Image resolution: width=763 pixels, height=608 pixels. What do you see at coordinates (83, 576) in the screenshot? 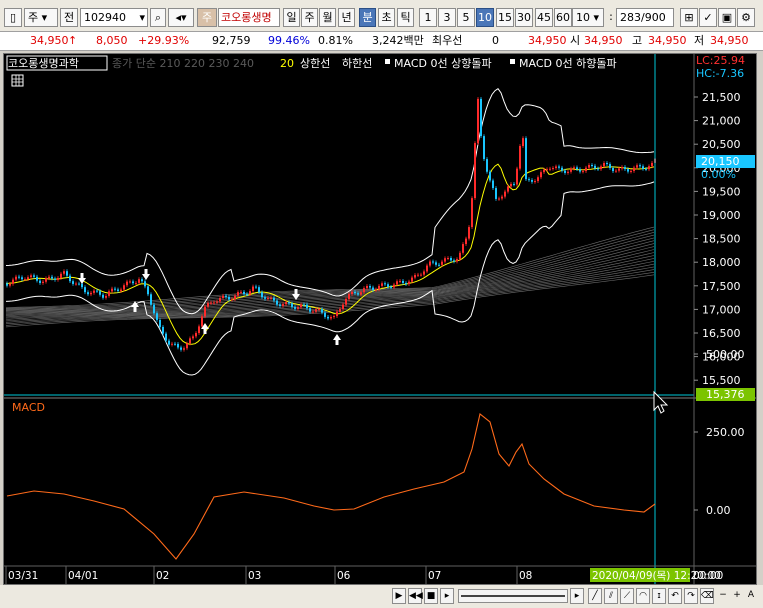
I see `x-tick-label: 04/01` at bounding box center [83, 576].